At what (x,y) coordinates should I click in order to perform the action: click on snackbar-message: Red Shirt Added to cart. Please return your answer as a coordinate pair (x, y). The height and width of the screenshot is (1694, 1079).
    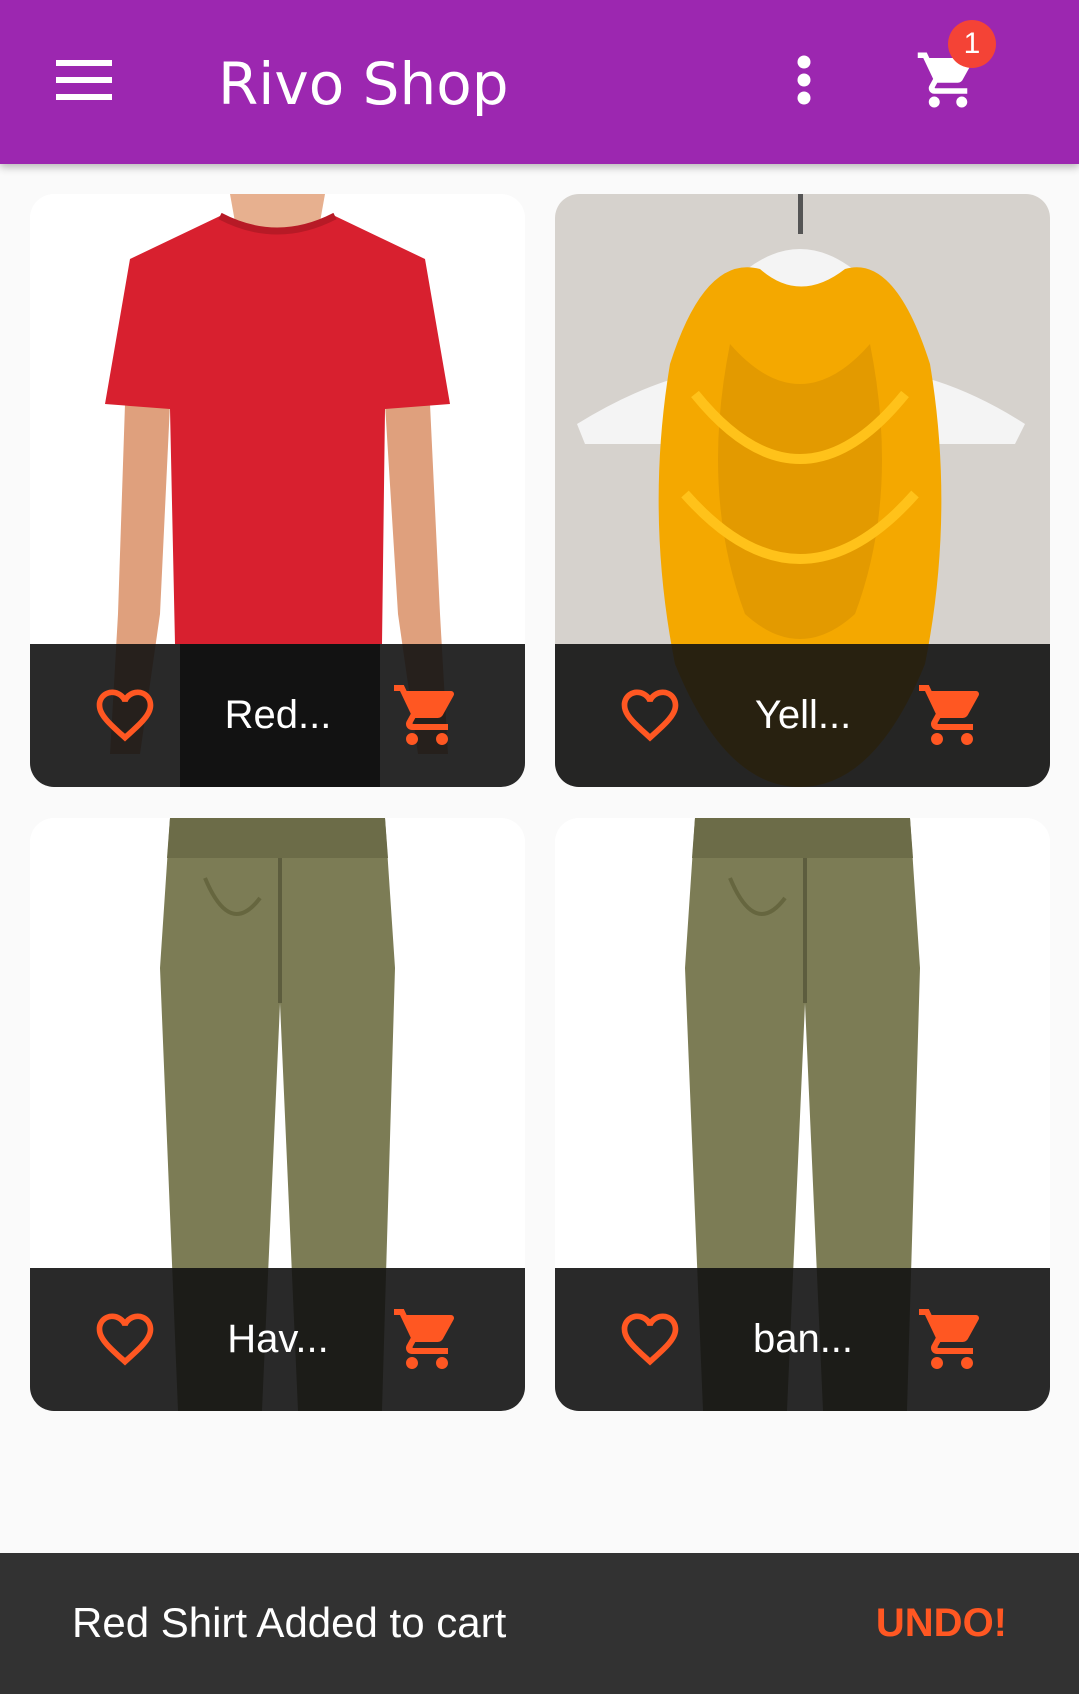
    Looking at the image, I should click on (289, 1622).